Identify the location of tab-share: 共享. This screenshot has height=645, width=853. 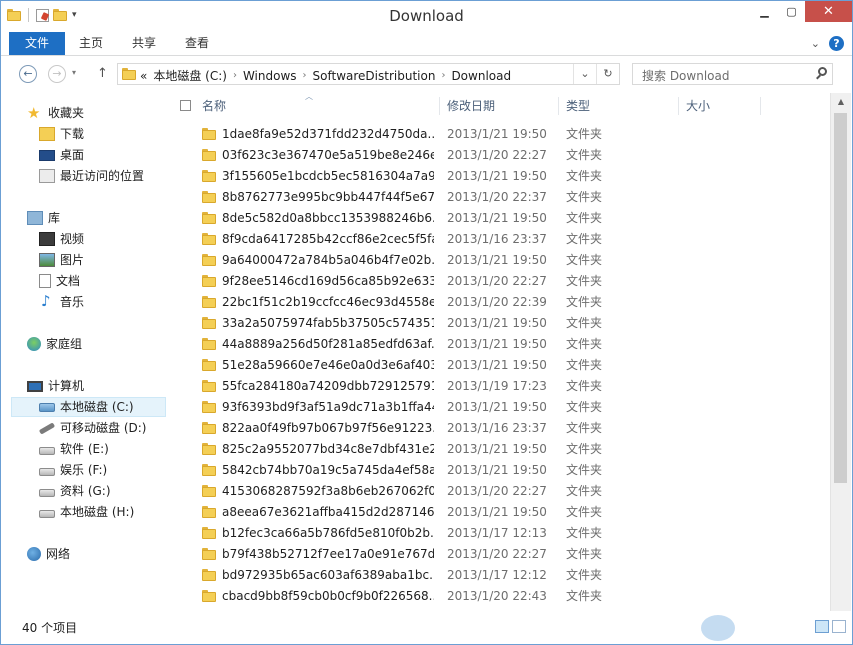
(144, 43).